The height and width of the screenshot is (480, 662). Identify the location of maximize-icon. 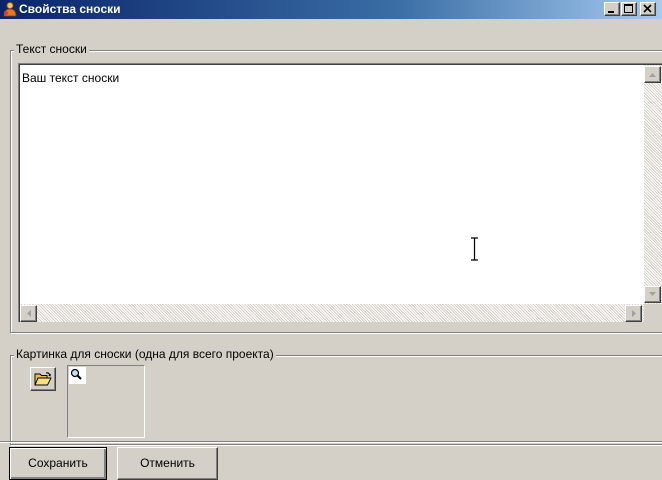
(628, 8).